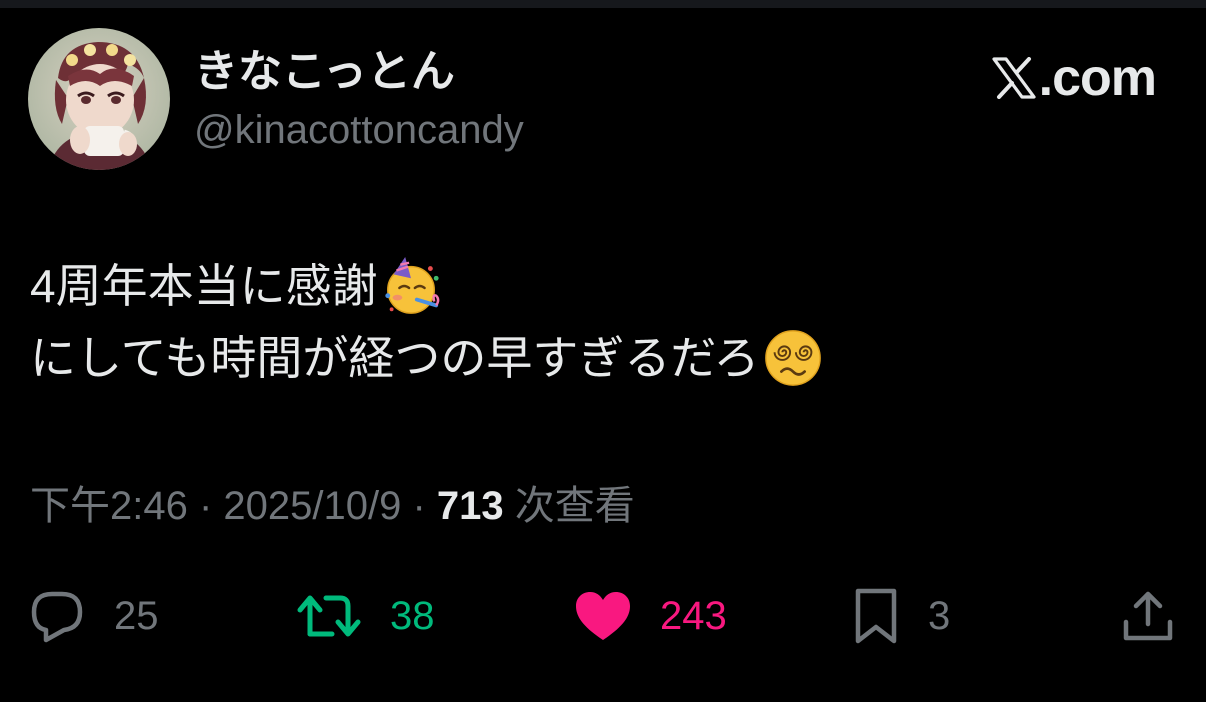  I want to click on retweet-button: 38, so click(365, 616).